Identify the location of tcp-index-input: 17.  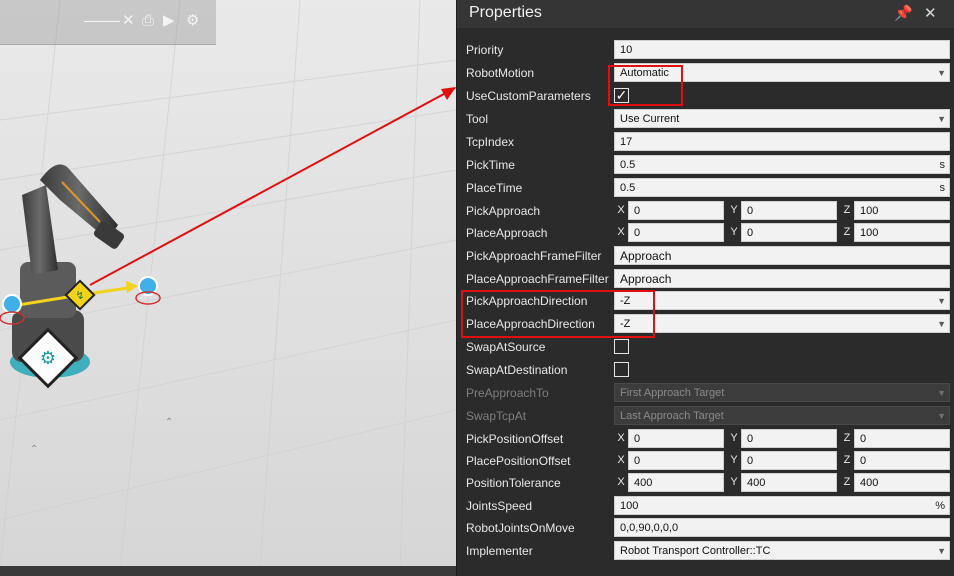
(782, 141).